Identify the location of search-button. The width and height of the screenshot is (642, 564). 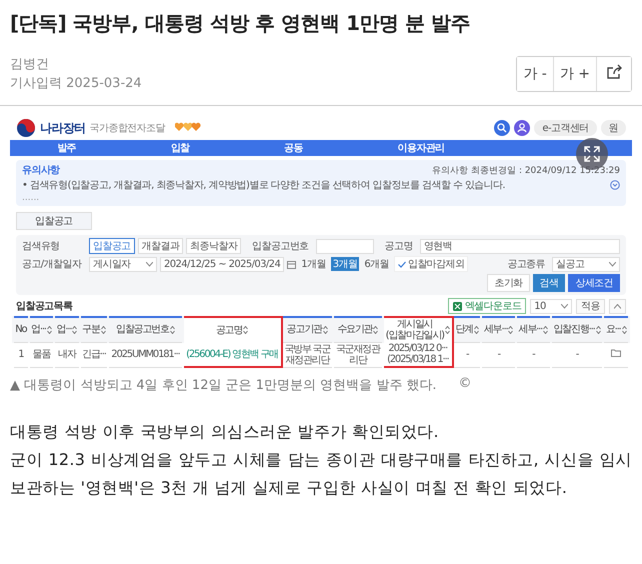
(502, 128).